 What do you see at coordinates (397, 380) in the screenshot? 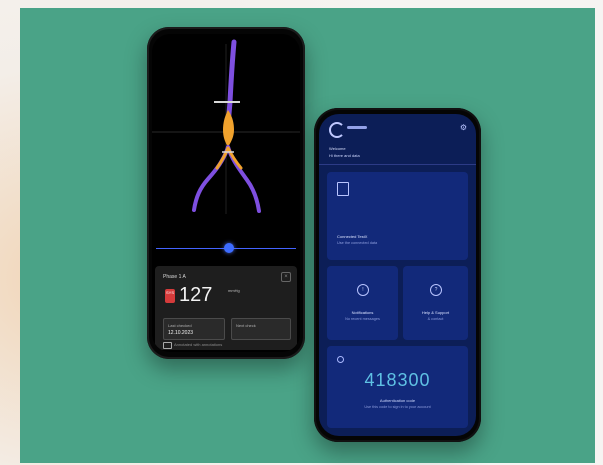
I see `authentication-code: 418300` at bounding box center [397, 380].